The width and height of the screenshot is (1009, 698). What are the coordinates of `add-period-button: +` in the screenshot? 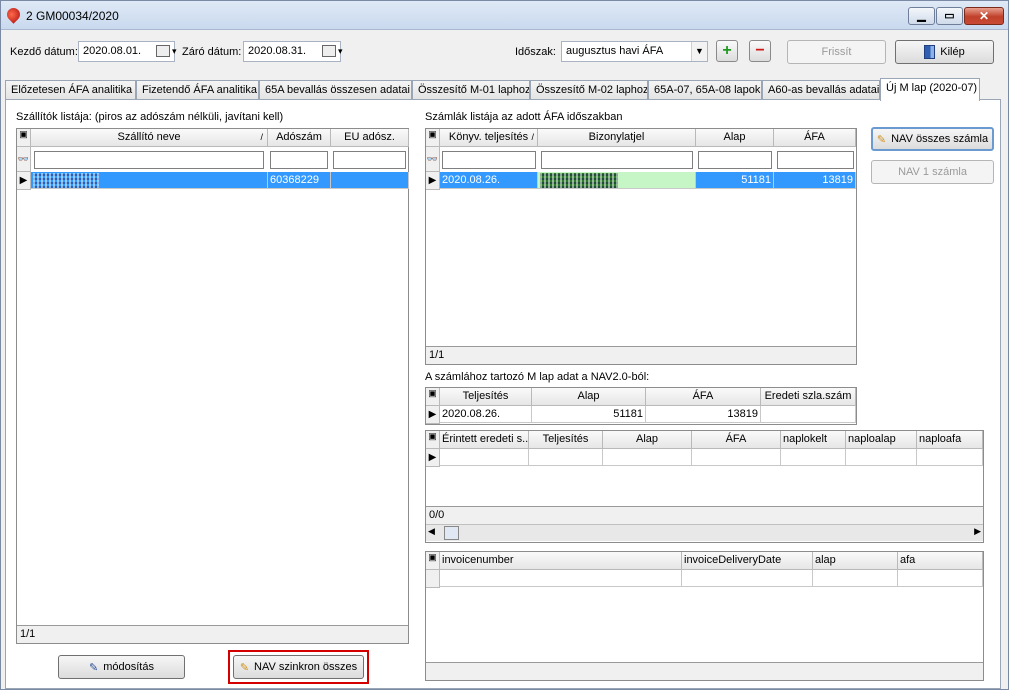 It's located at (727, 51).